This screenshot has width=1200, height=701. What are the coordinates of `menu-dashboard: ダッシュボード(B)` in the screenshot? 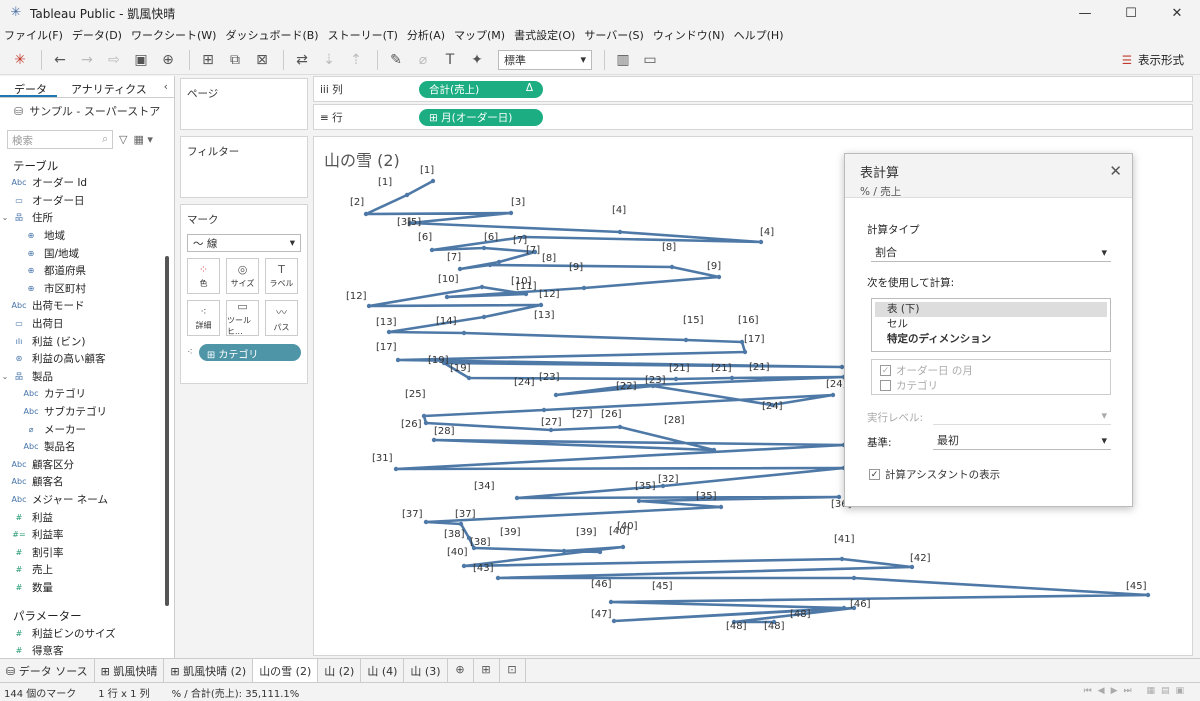 It's located at (271, 35).